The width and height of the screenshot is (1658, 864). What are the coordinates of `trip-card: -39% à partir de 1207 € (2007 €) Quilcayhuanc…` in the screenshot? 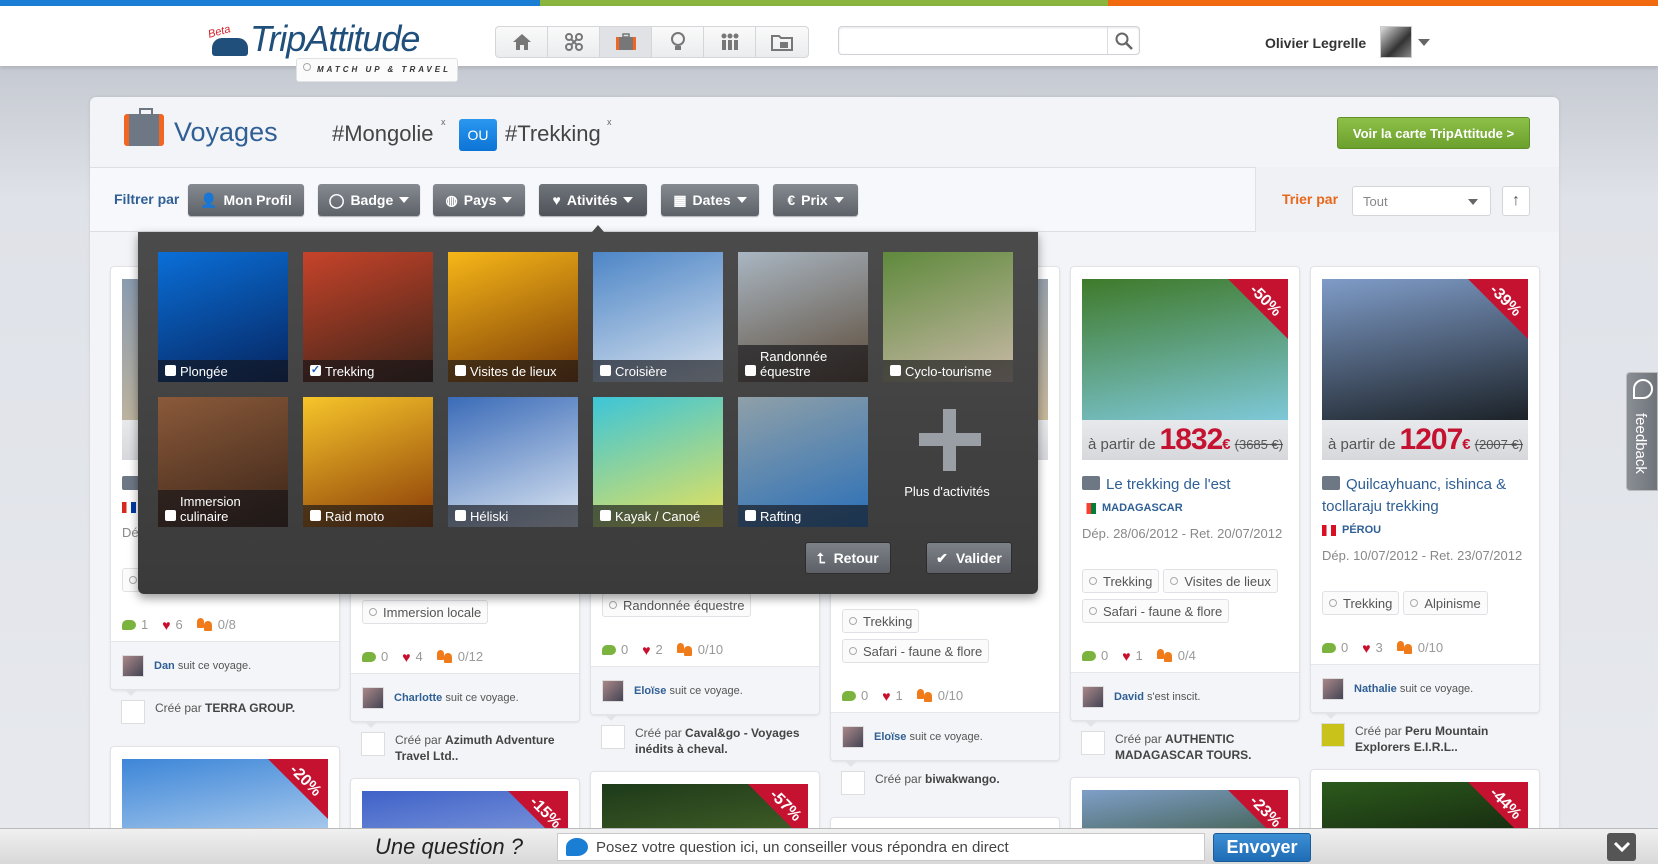 It's located at (1425, 489).